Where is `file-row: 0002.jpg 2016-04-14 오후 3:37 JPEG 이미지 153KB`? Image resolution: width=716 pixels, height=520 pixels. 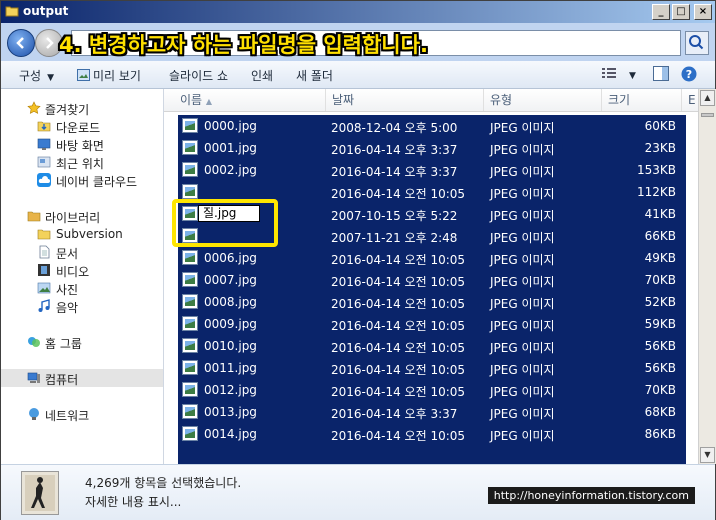
file-row: 0002.jpg 2016-04-14 오후 3:37 JPEG 이미지 153KB is located at coordinates (432, 170).